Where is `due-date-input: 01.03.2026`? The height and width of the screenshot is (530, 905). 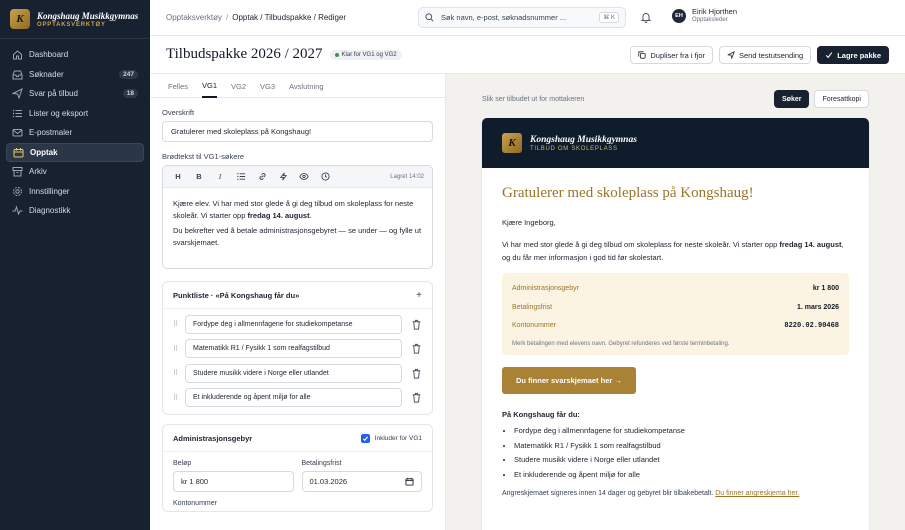
due-date-input: 01.03.2026 is located at coordinates (361, 481).